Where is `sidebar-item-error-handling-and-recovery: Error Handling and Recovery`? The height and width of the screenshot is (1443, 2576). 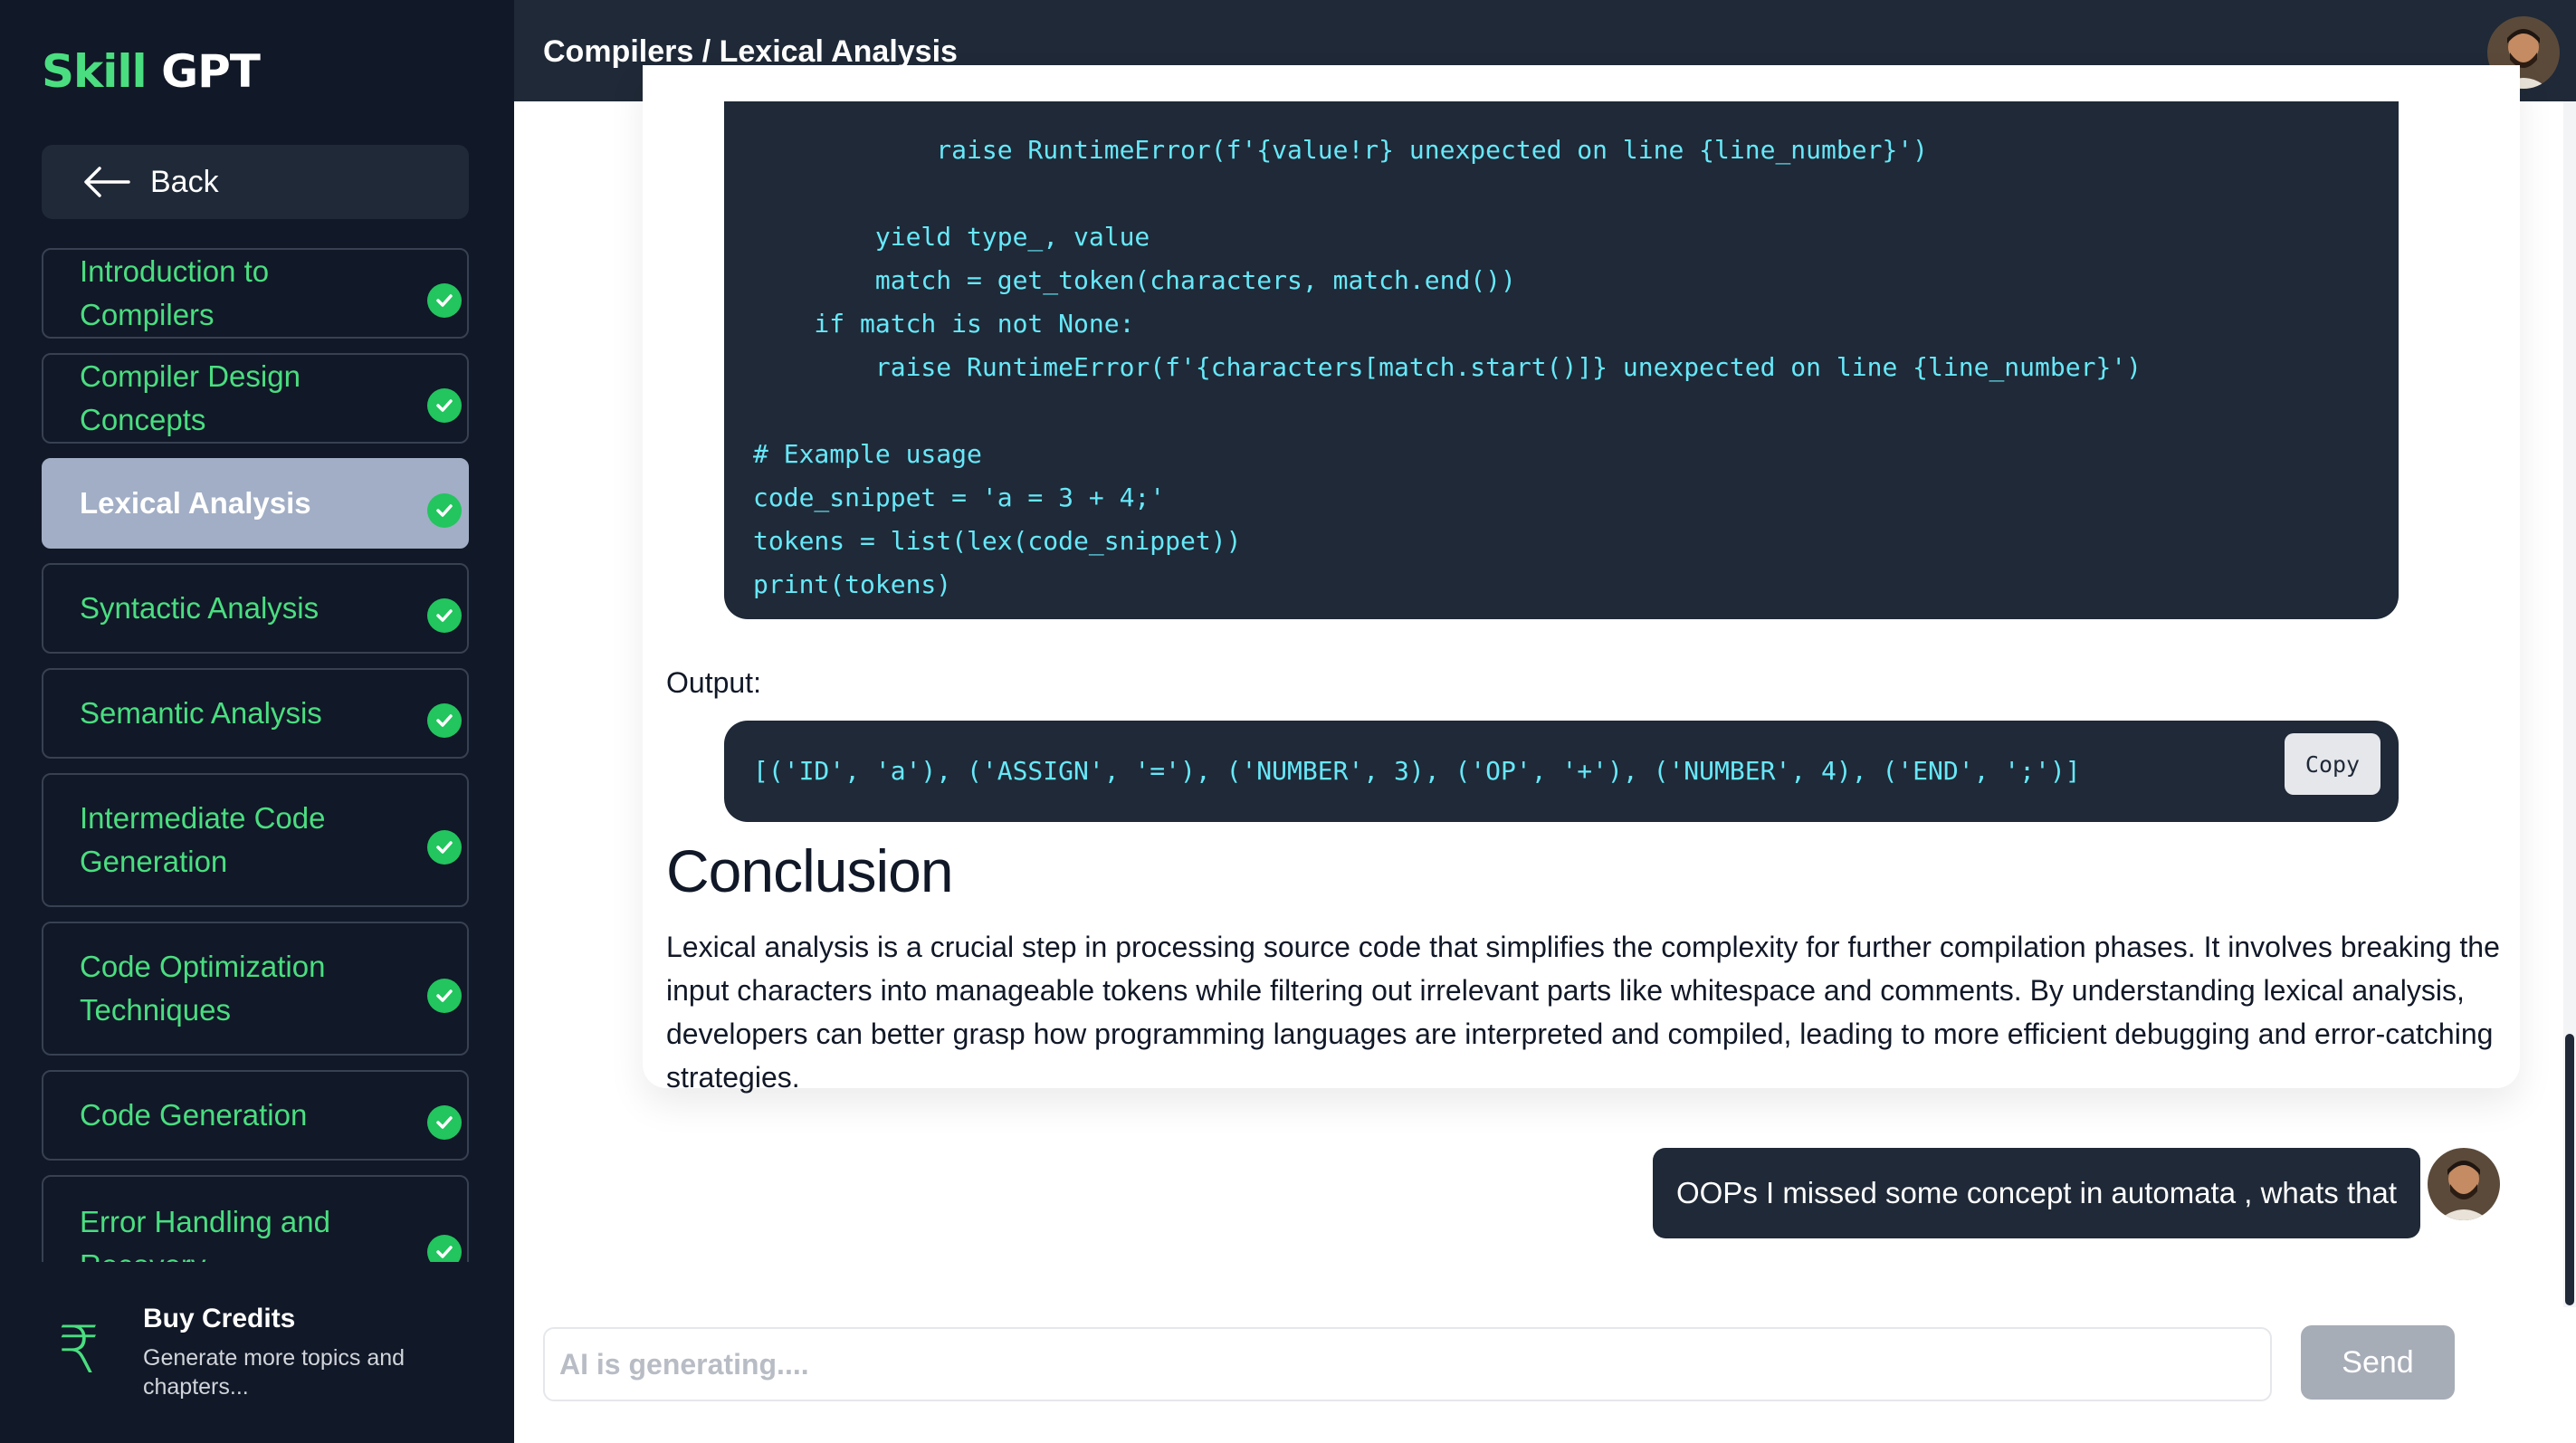
sidebar-item-error-handling-and-recovery: Error Handling and Recovery is located at coordinates (256, 1218).